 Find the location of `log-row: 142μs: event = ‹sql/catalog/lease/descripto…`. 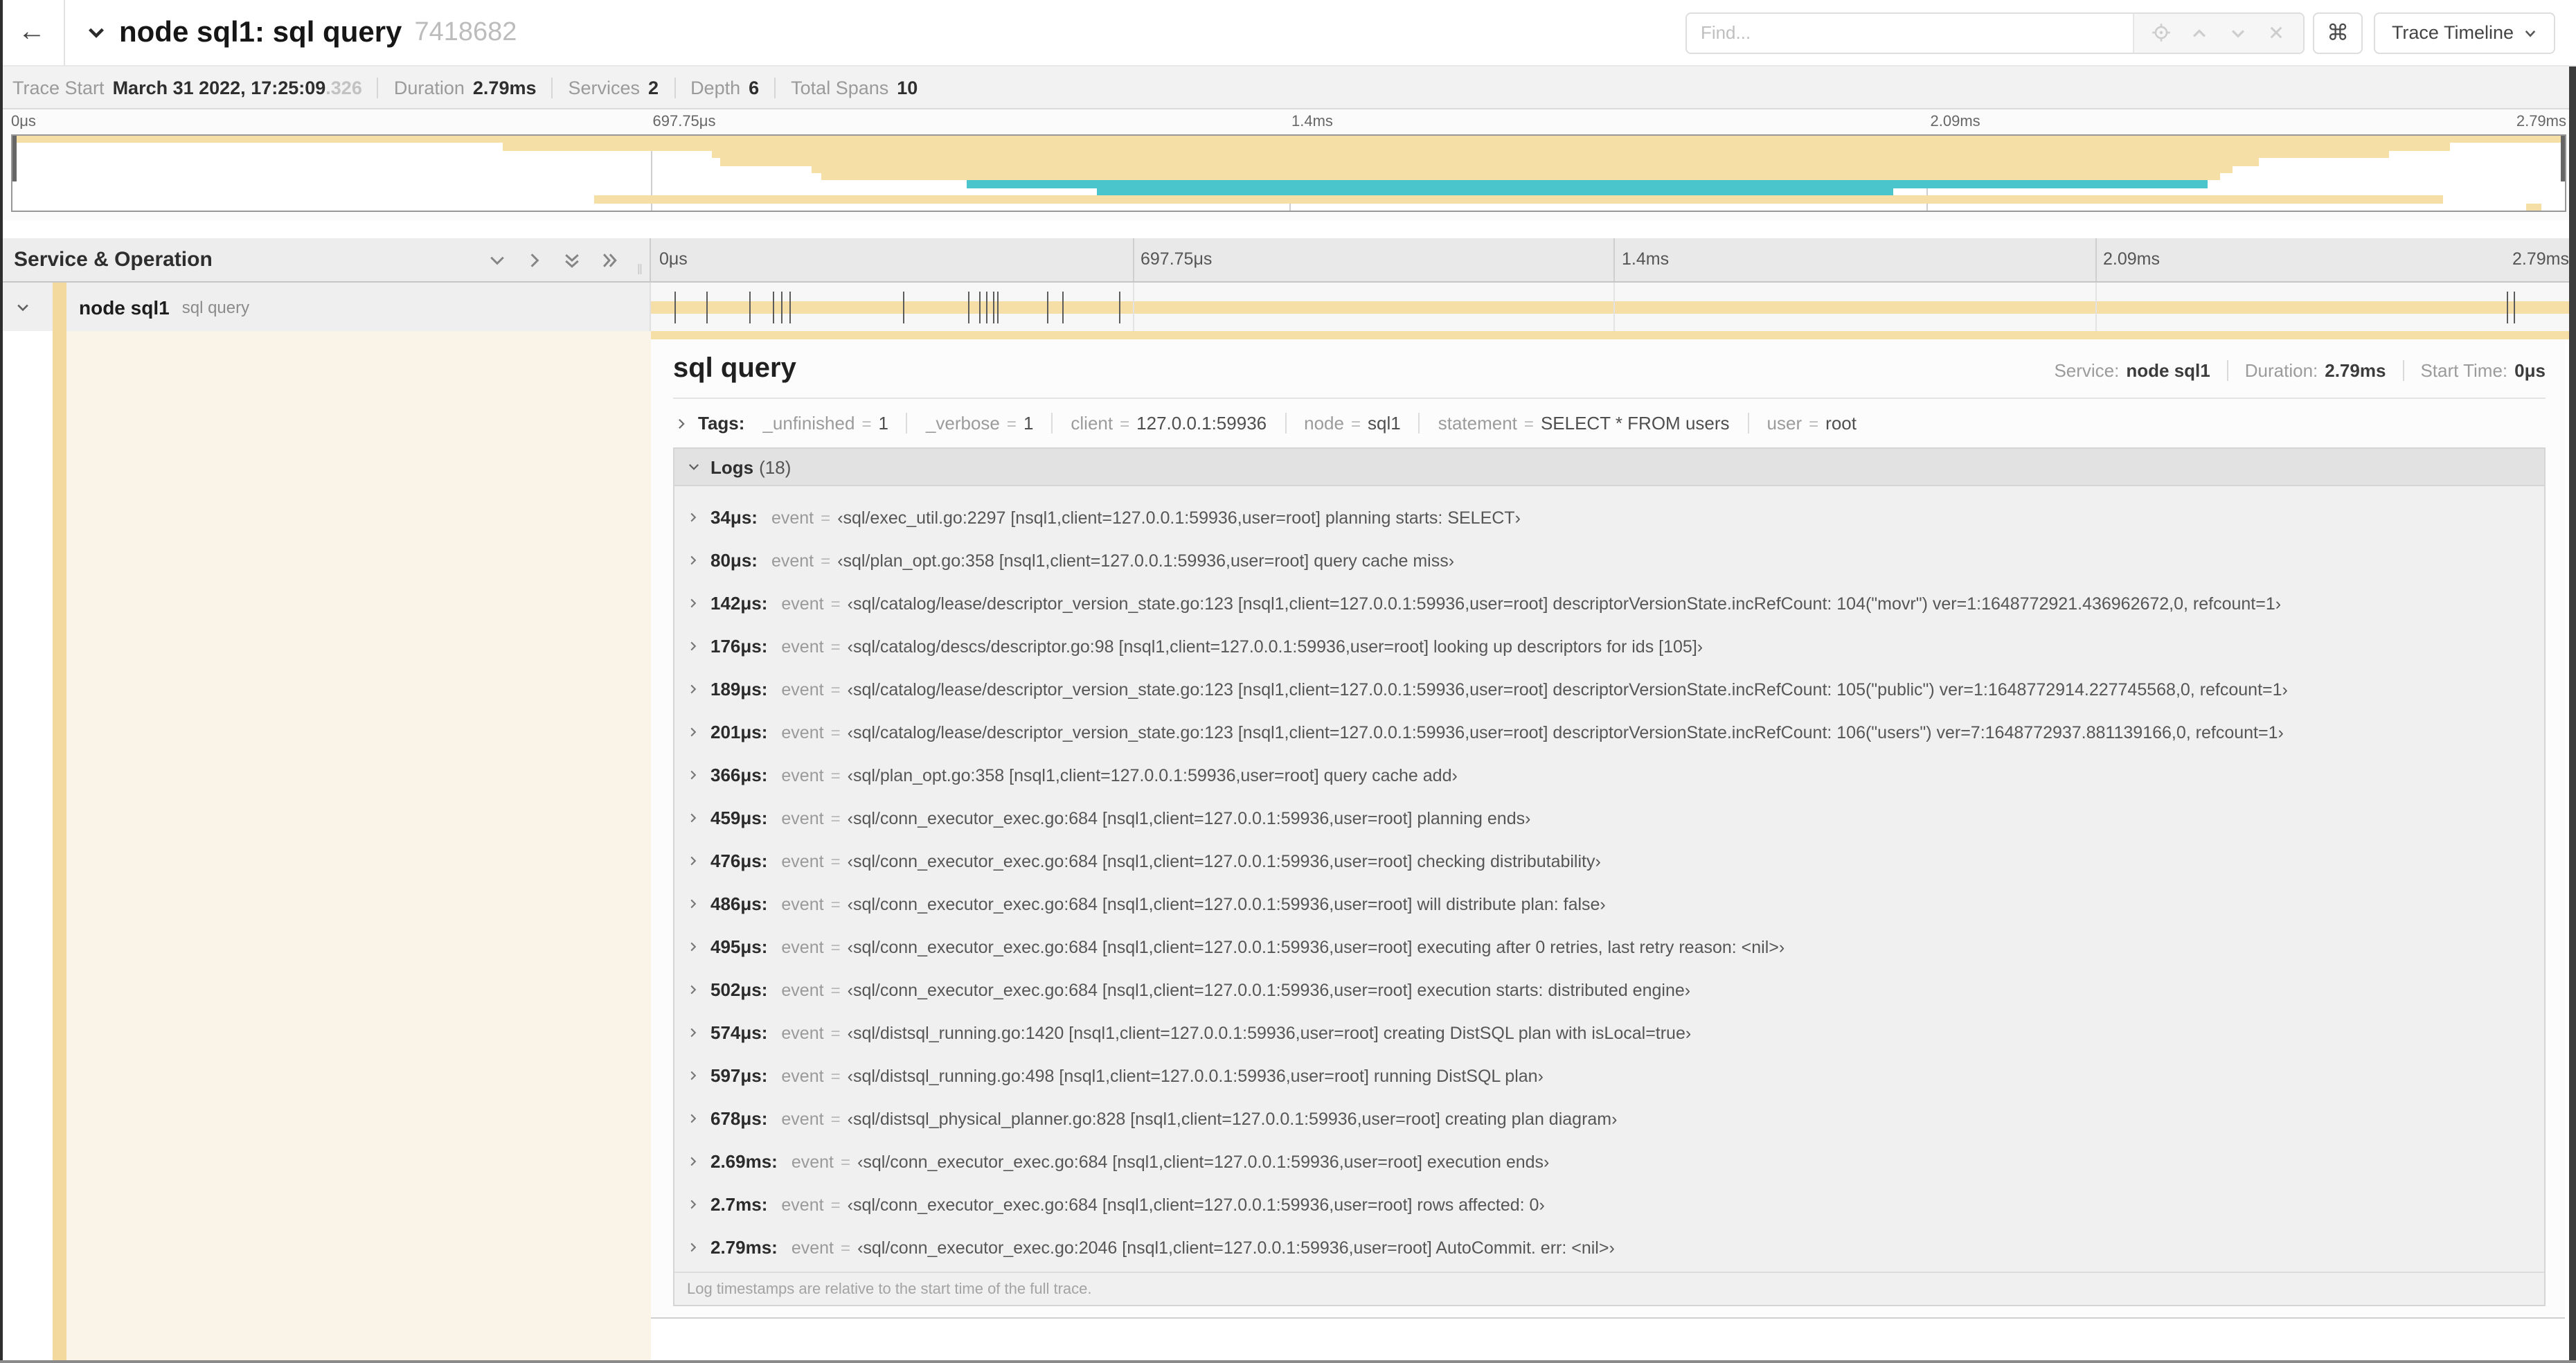

log-row: 142μs: event = ‹sql/catalog/lease/descripto… is located at coordinates (1610, 603).